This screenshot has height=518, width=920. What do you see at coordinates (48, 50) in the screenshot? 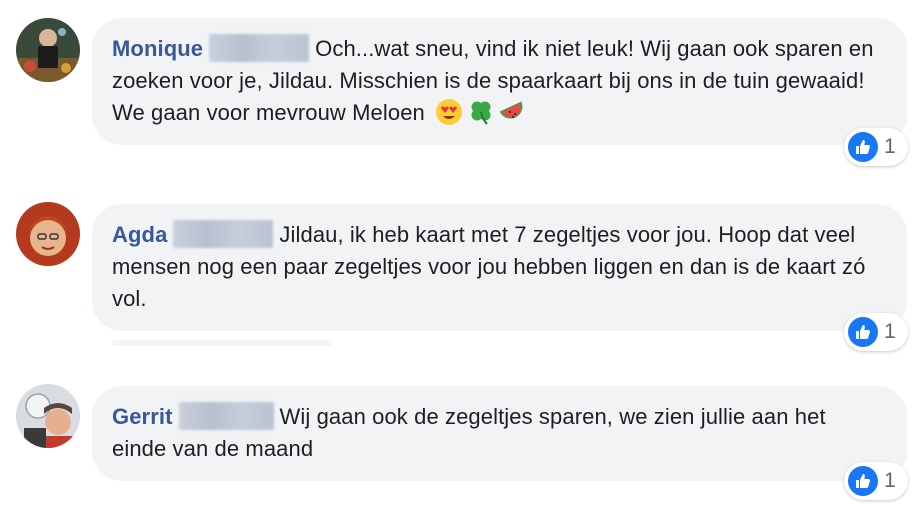
I see `avatar-monique` at bounding box center [48, 50].